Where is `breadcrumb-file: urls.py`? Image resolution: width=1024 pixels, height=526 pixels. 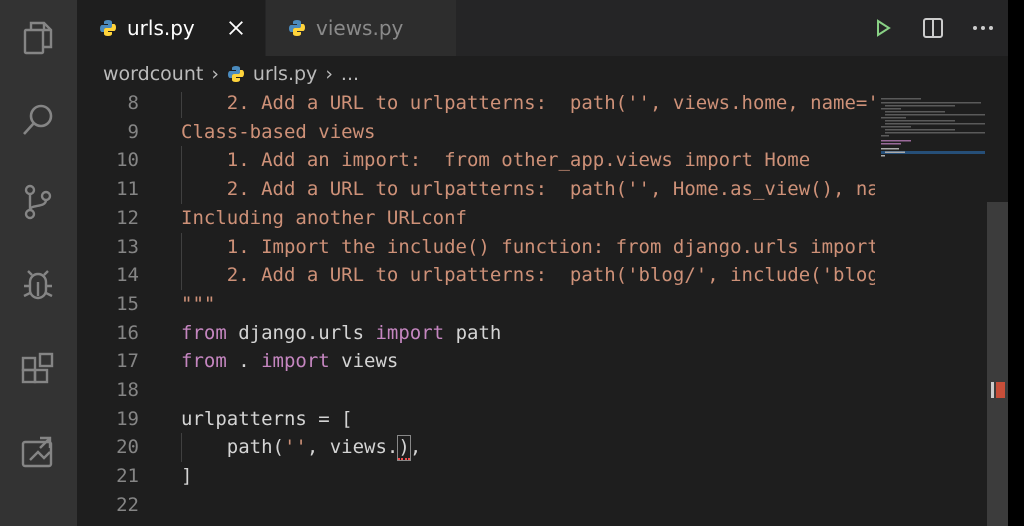
breadcrumb-file: urls.py is located at coordinates (285, 74).